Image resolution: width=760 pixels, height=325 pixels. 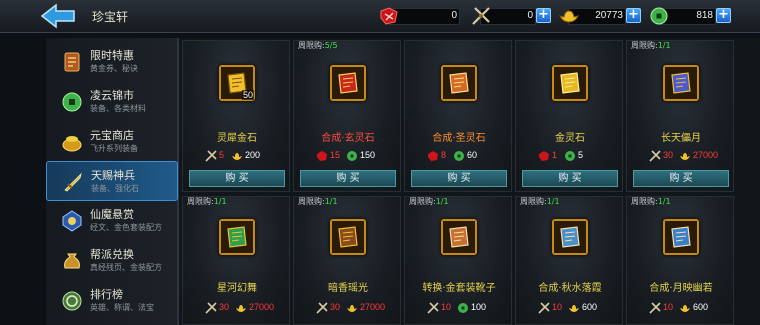 I want to click on sidebar-item-ranking: 排行榜 英雄、称谓、法宝, so click(x=112, y=301).